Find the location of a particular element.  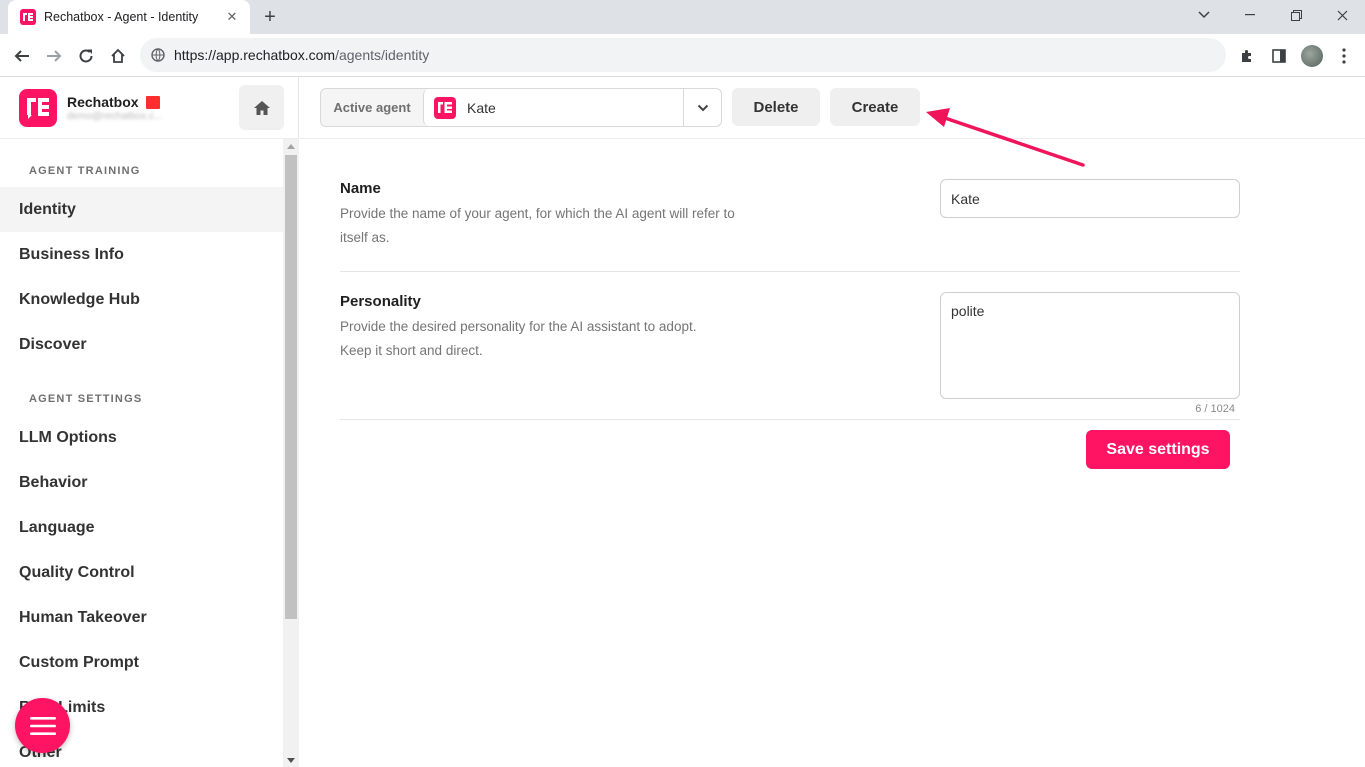

section-agent-training: AGENT TRAINING is located at coordinates (85, 171).